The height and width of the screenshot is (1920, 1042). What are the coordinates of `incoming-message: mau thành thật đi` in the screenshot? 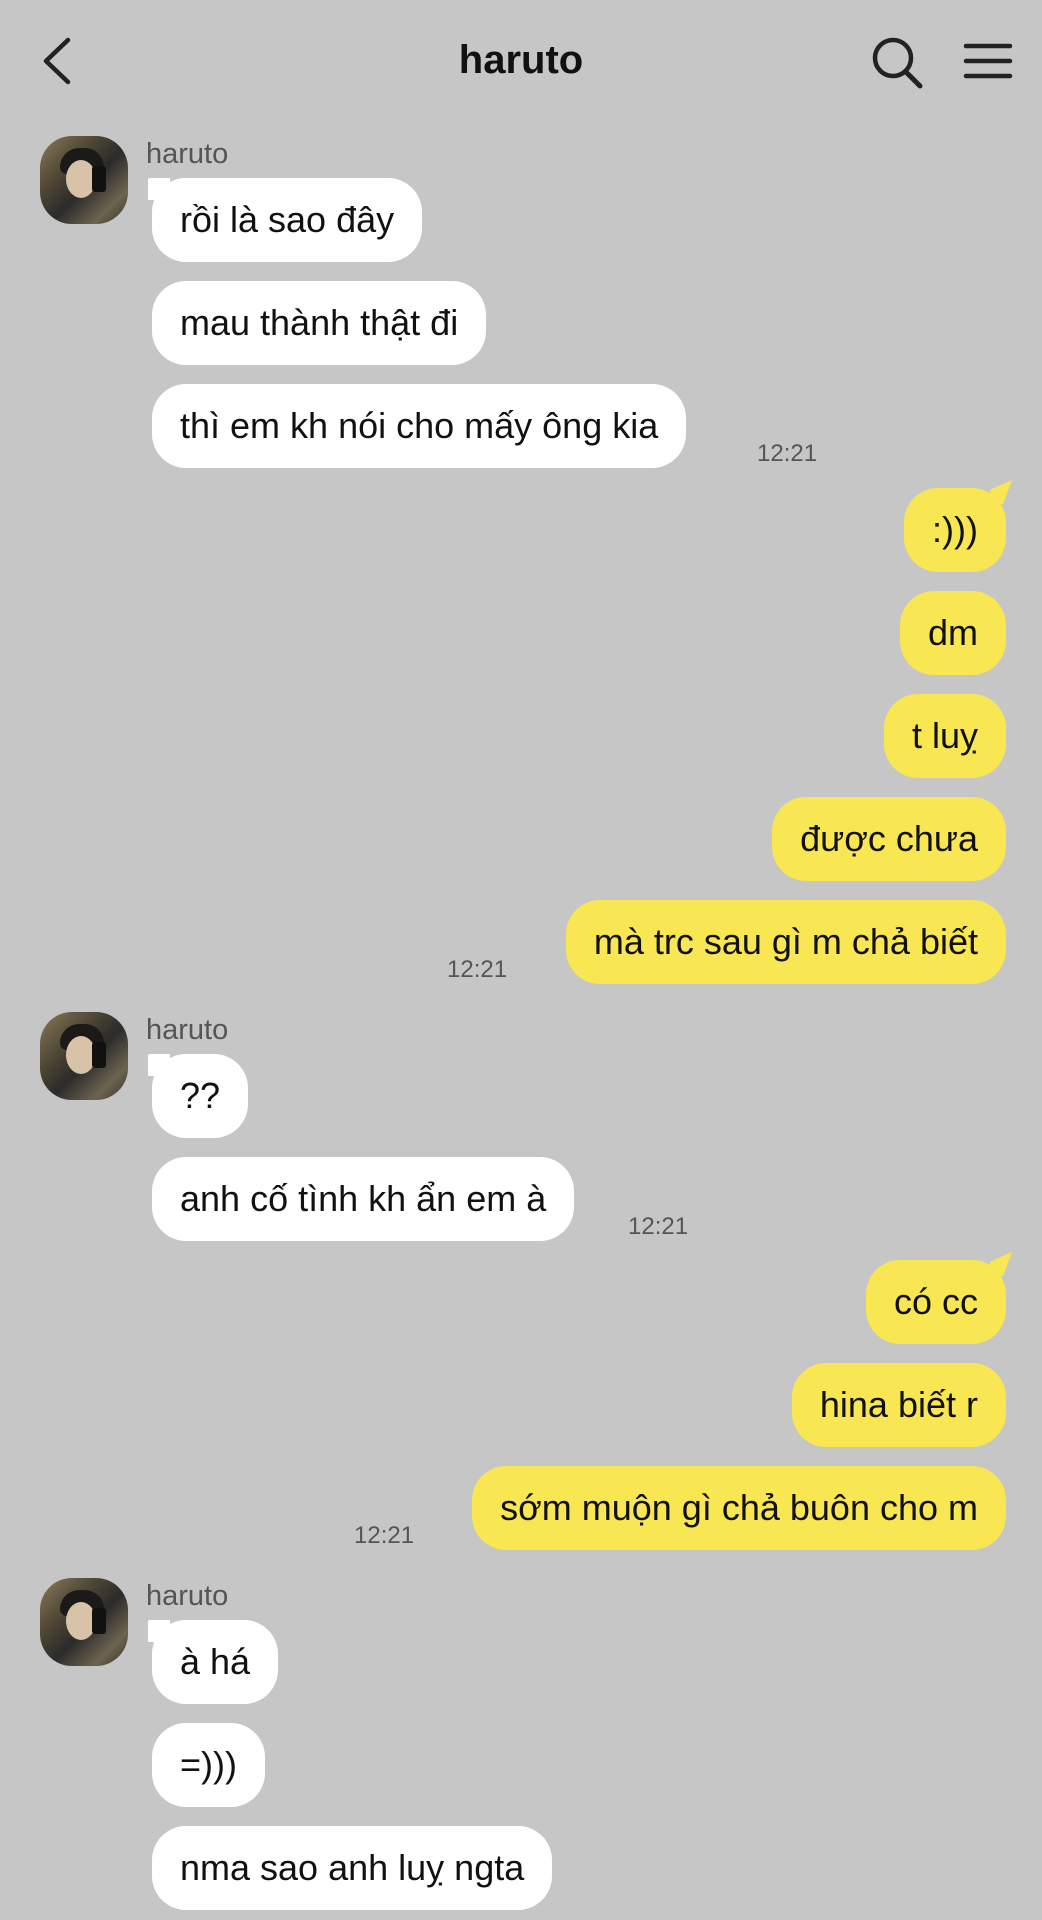 It's located at (319, 323).